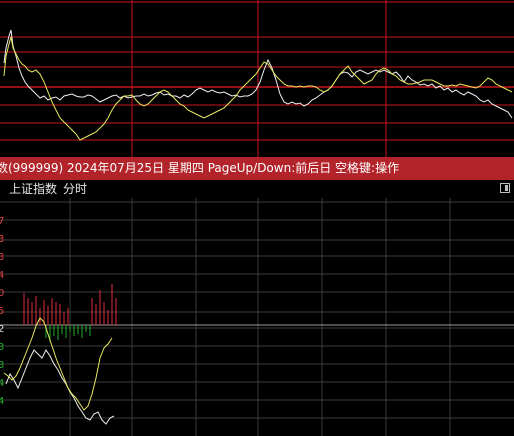 The height and width of the screenshot is (436, 514). Describe the element at coordinates (75, 189) in the screenshot. I see `tab-intraday: 分时` at that location.